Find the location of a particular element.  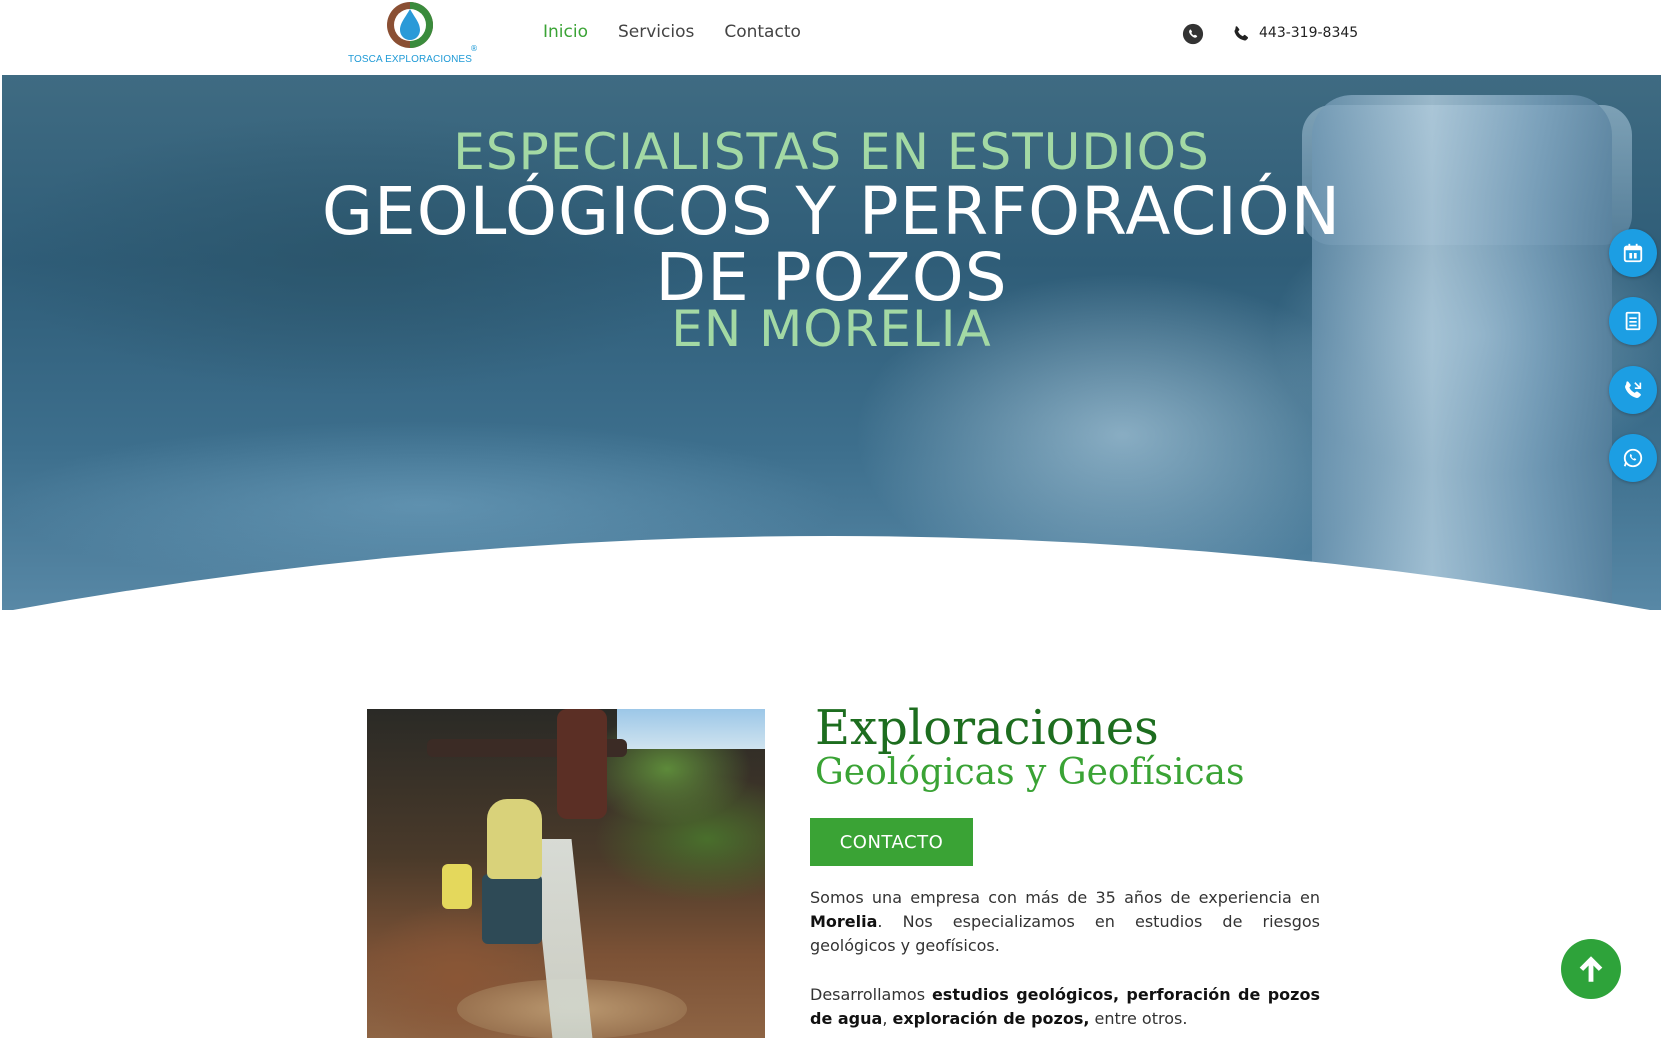

section-subtitle: Geológicas y Geofísicas is located at coordinates (1030, 772).